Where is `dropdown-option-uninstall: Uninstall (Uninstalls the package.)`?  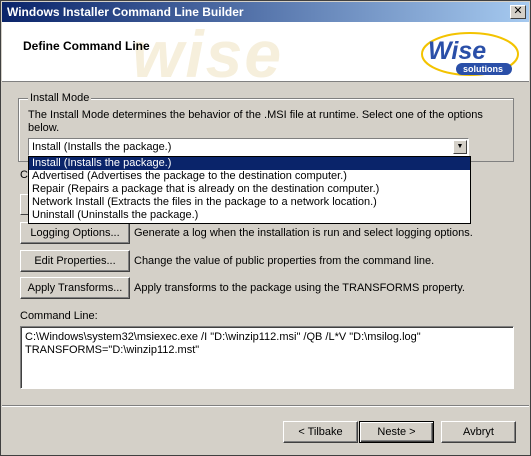 dropdown-option-uninstall: Uninstall (Uninstalls the package.) is located at coordinates (249, 215).